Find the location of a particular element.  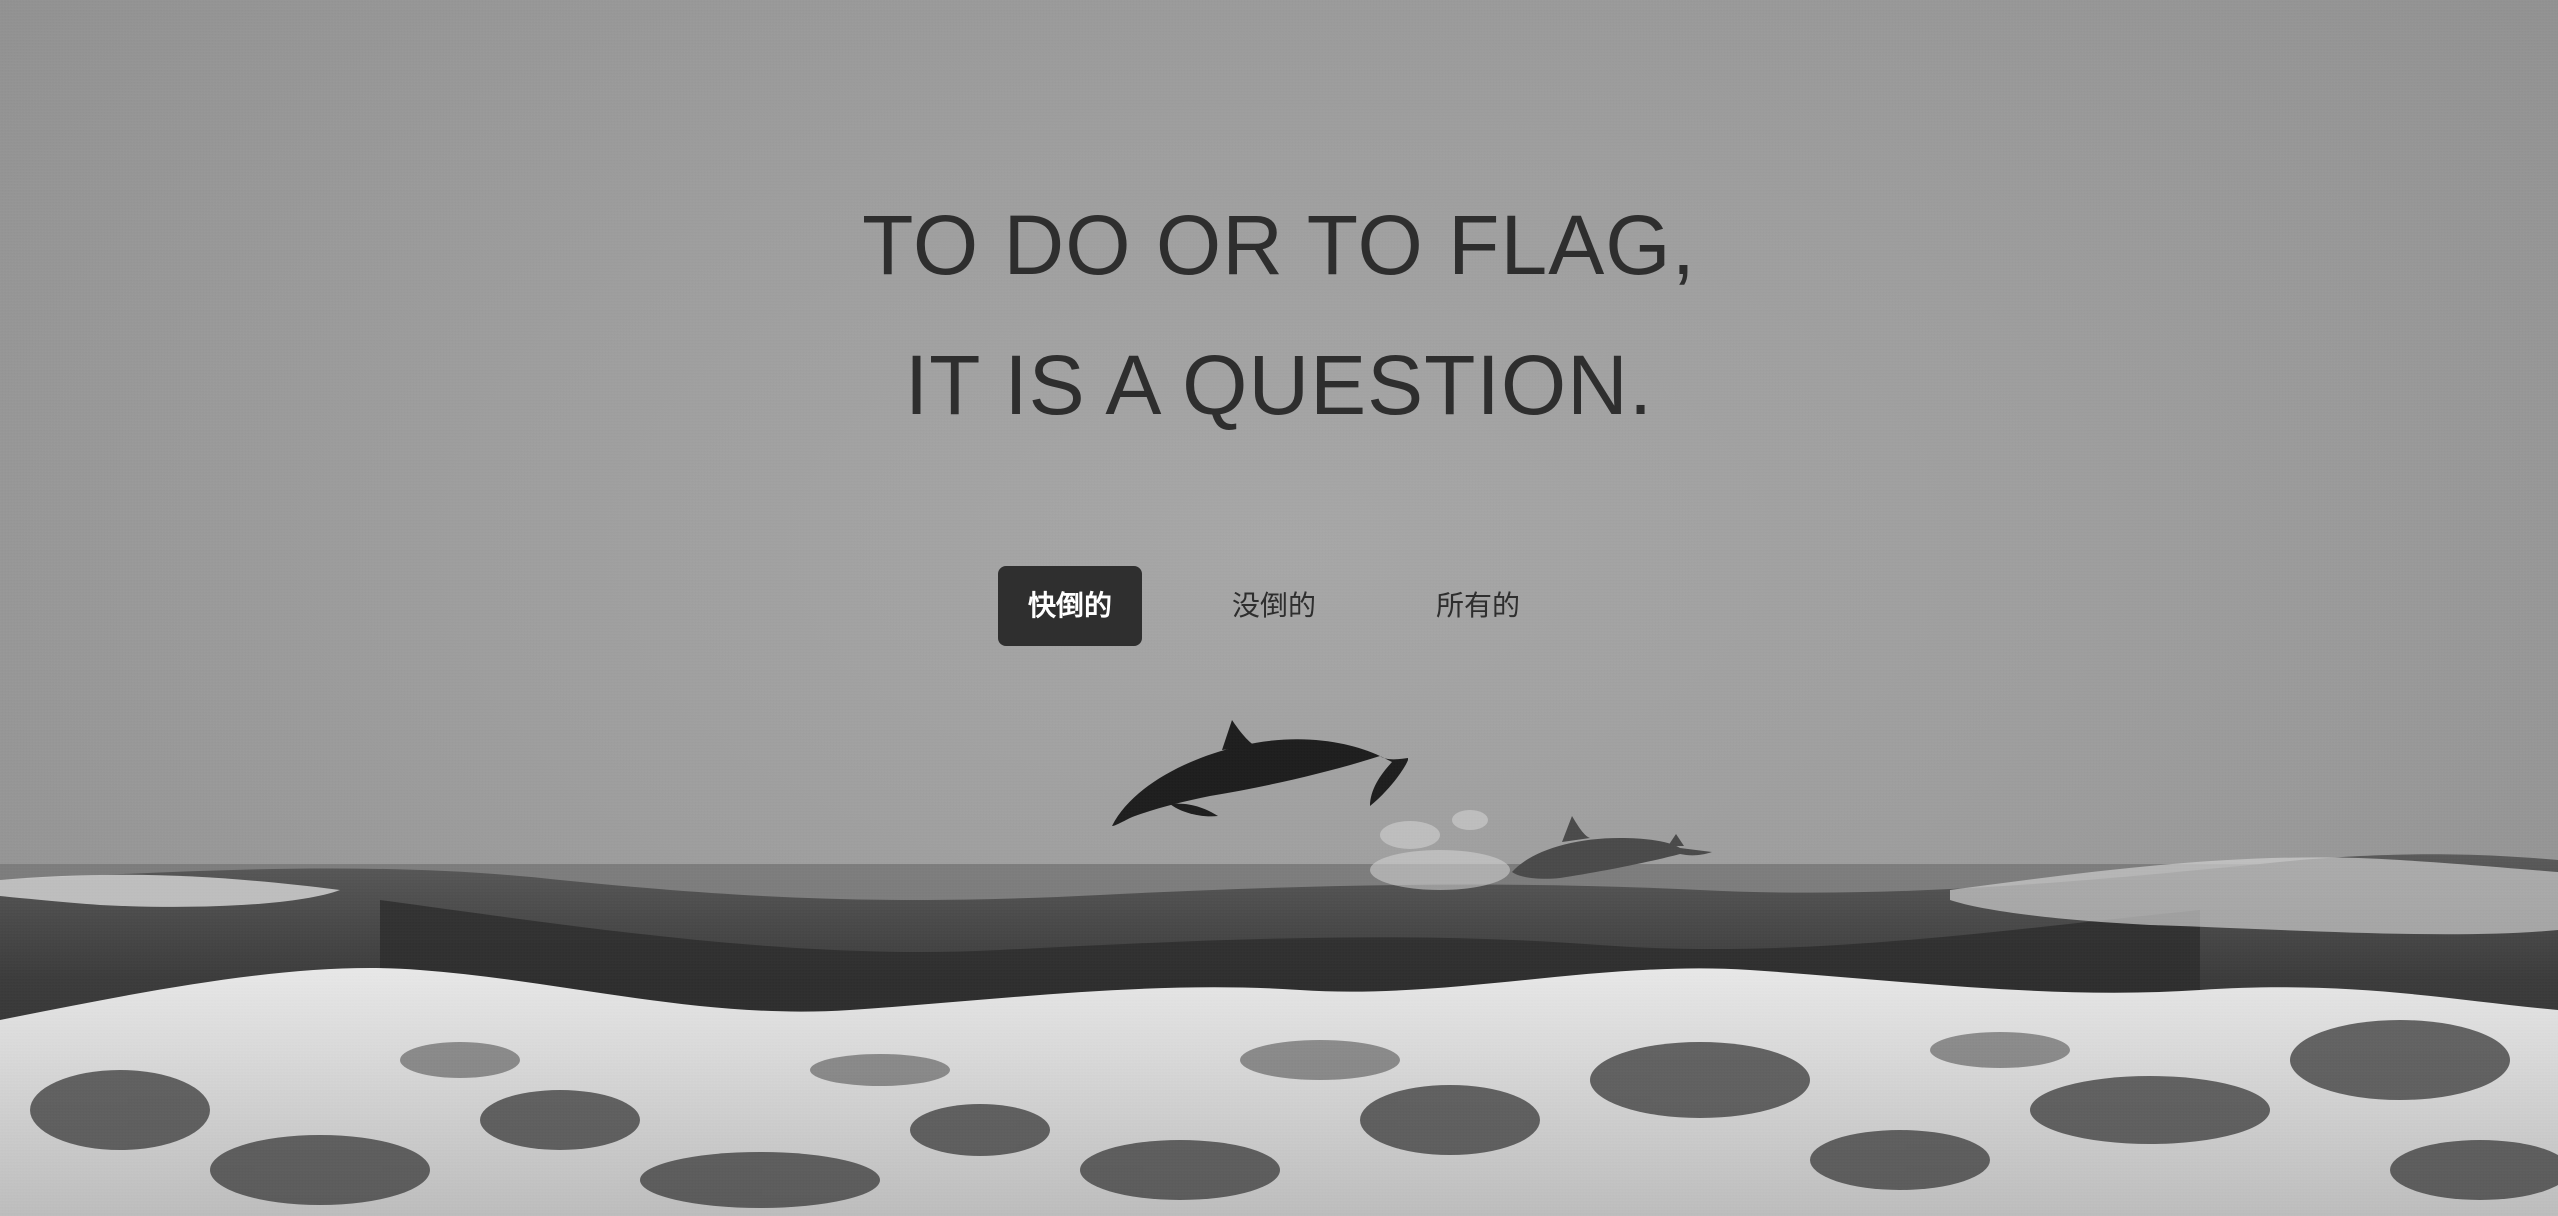

filter-tabs: 快倒的 没倒的 所有的 is located at coordinates (1274, 606).